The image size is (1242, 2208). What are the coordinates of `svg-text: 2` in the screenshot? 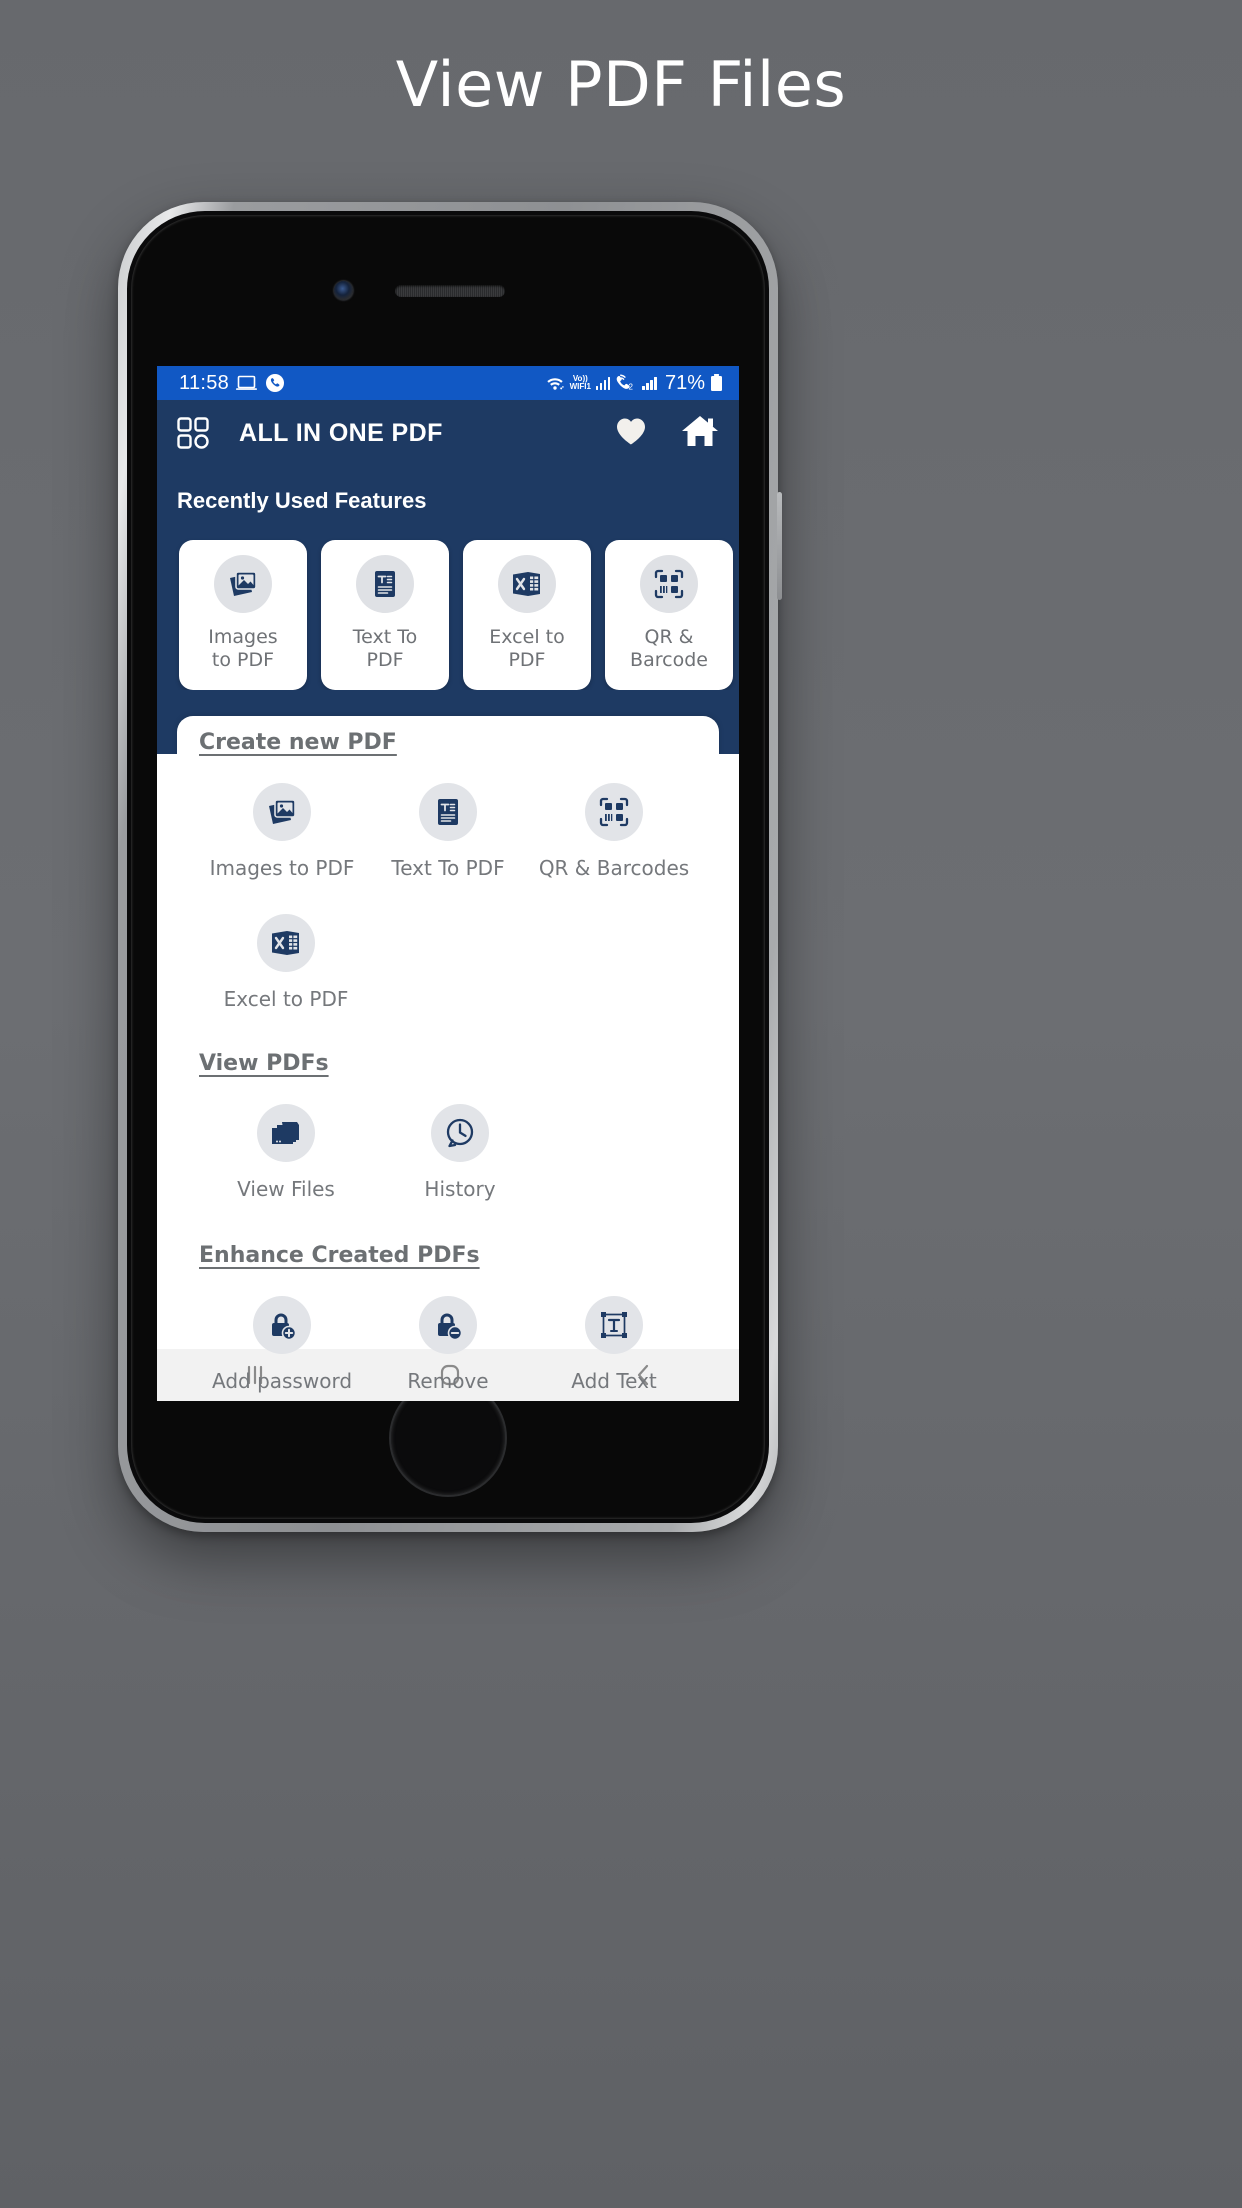 It's located at (631, 387).